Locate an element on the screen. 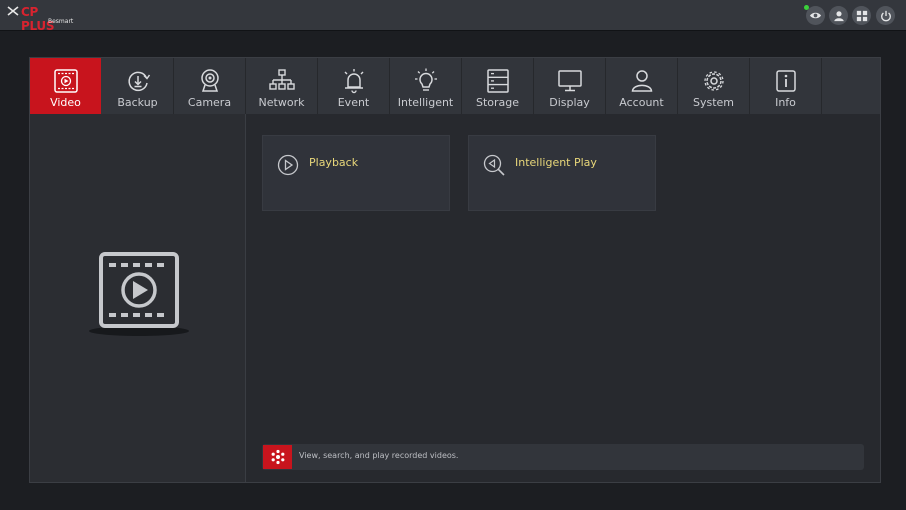  snowflake-hint-icon is located at coordinates (277, 457).